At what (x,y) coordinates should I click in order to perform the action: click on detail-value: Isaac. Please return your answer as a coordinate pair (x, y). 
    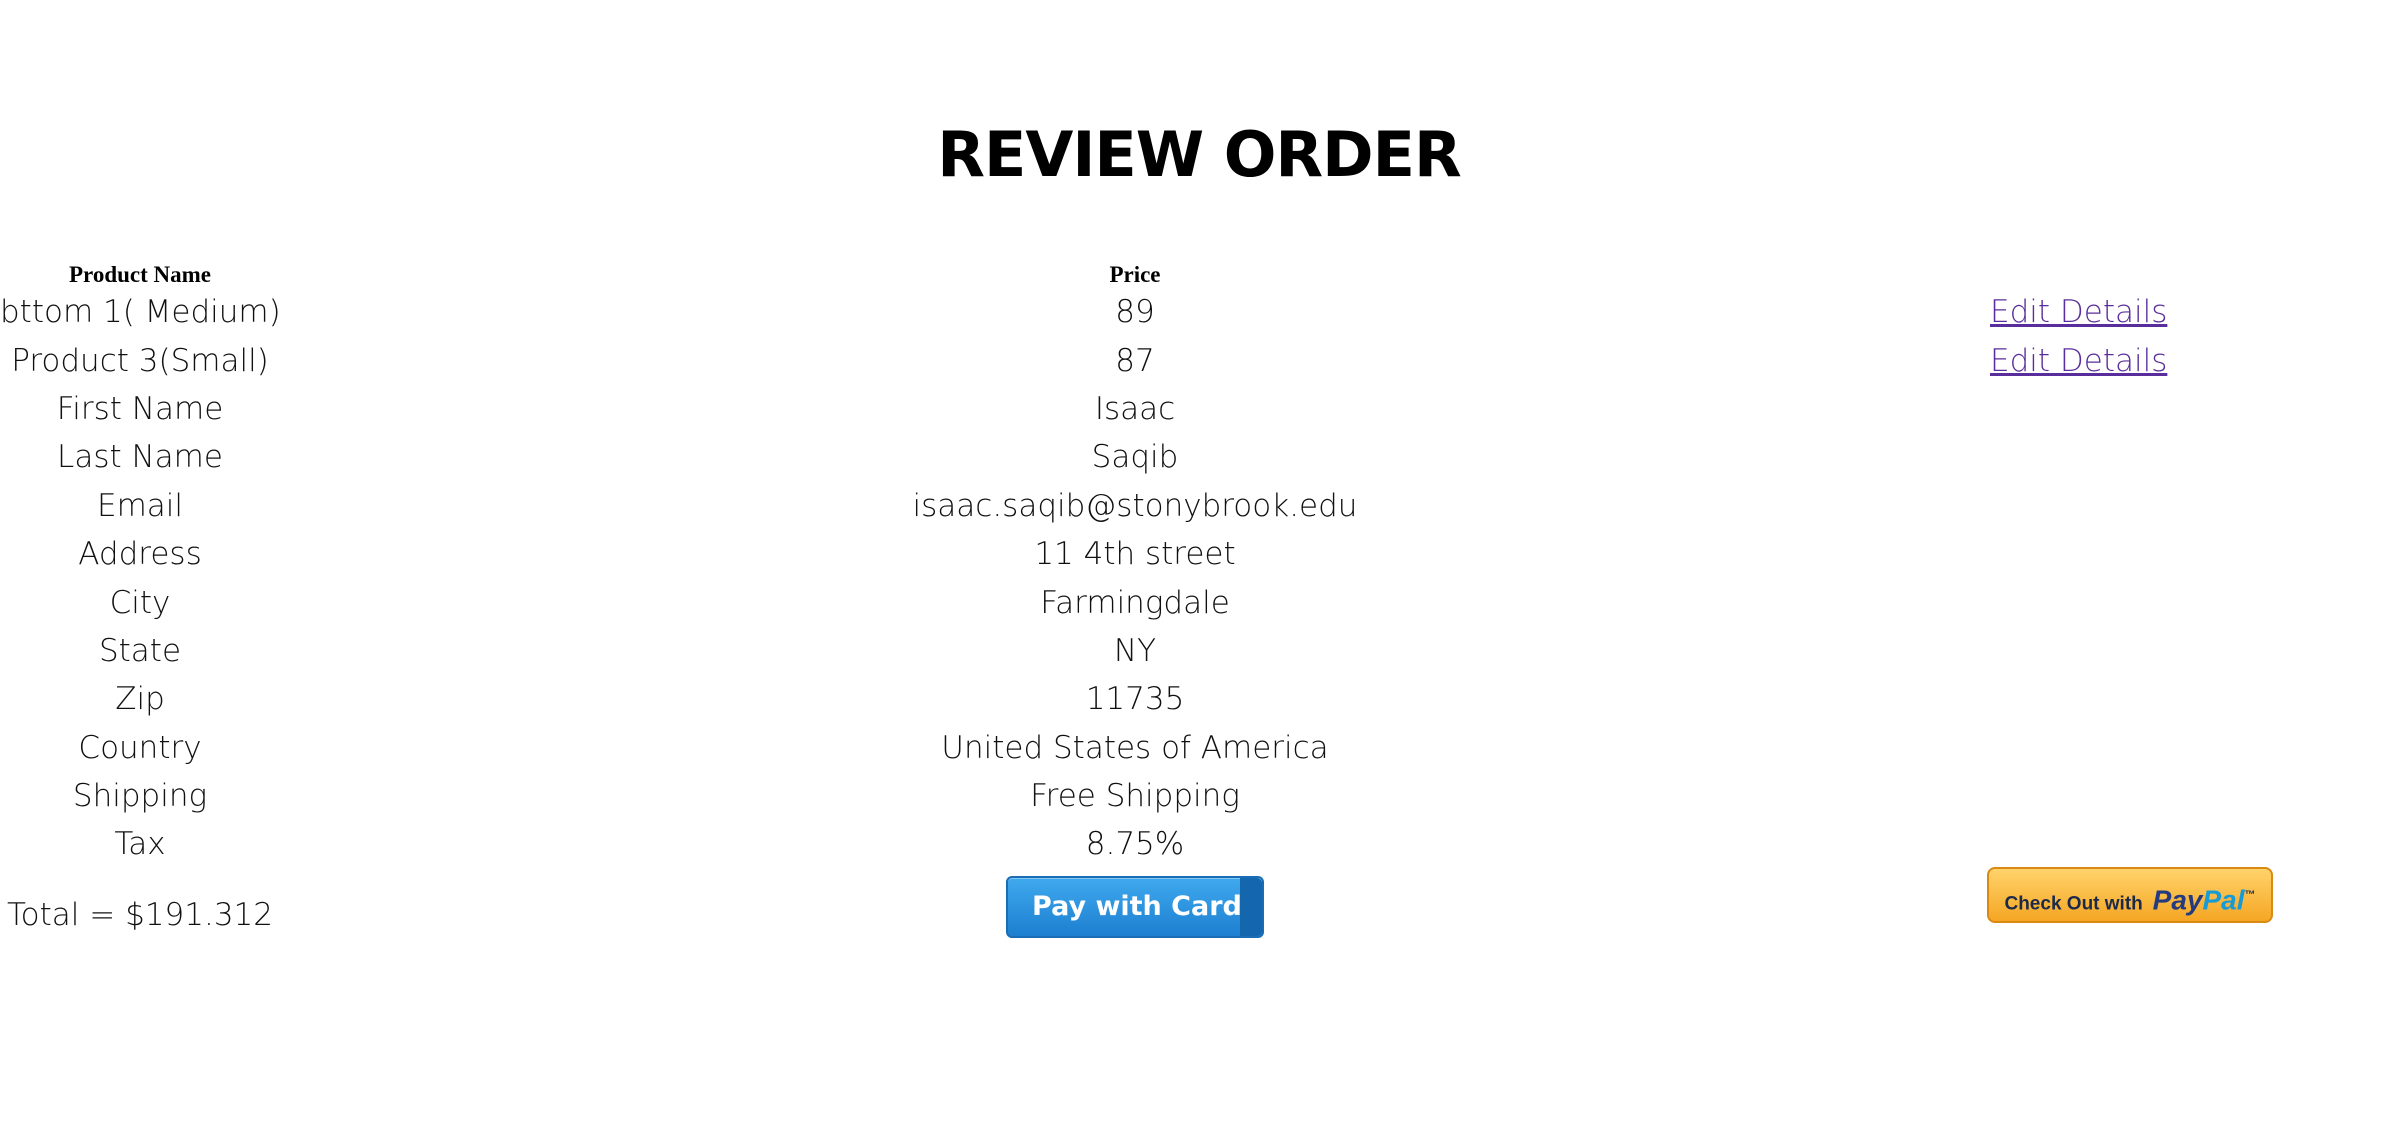
    Looking at the image, I should click on (1135, 408).